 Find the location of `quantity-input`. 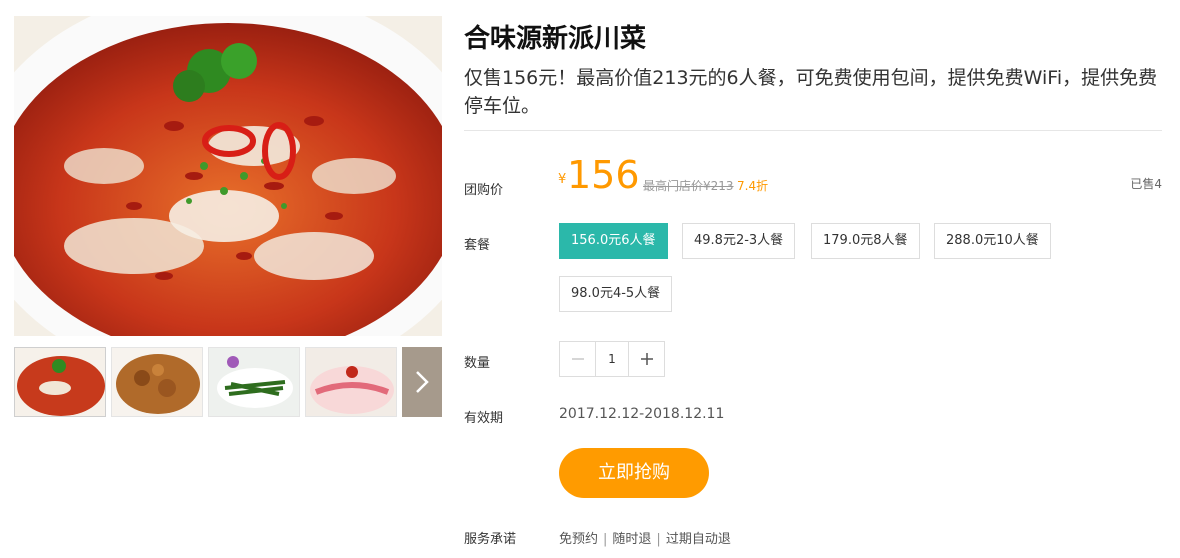

quantity-input is located at coordinates (612, 359).